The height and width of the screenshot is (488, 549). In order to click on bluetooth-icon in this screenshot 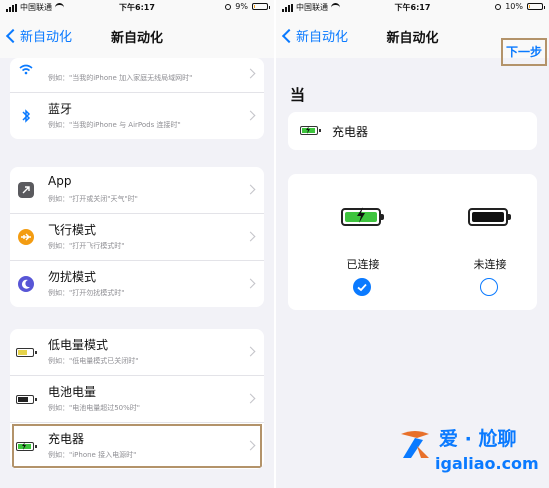, I will do `click(26, 116)`.